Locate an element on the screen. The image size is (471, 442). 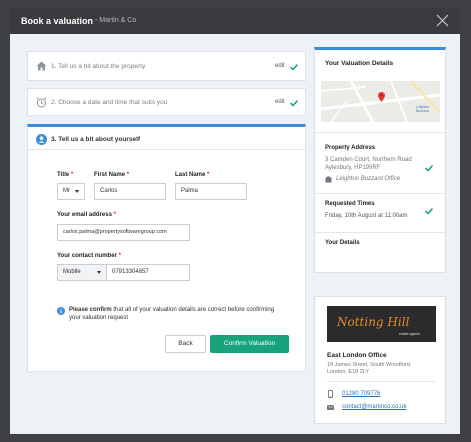
last-name-field: Palma is located at coordinates (211, 191).